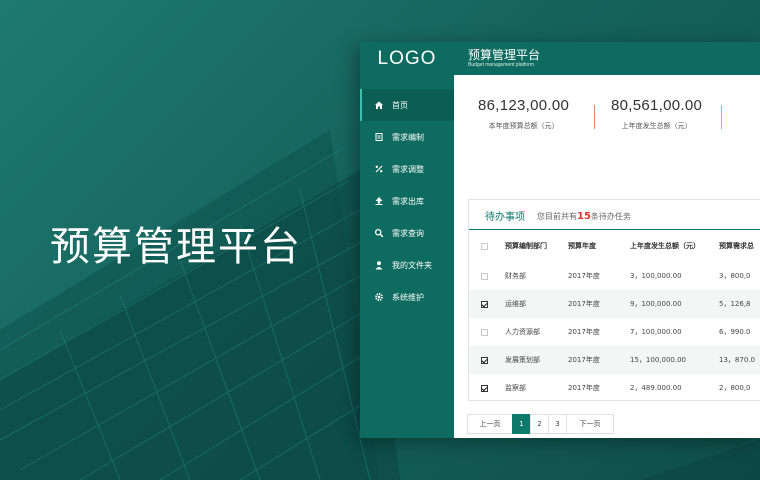 The height and width of the screenshot is (480, 760). Describe the element at coordinates (656, 332) in the screenshot. I see `cell-prev: 7，100,000.00` at that location.